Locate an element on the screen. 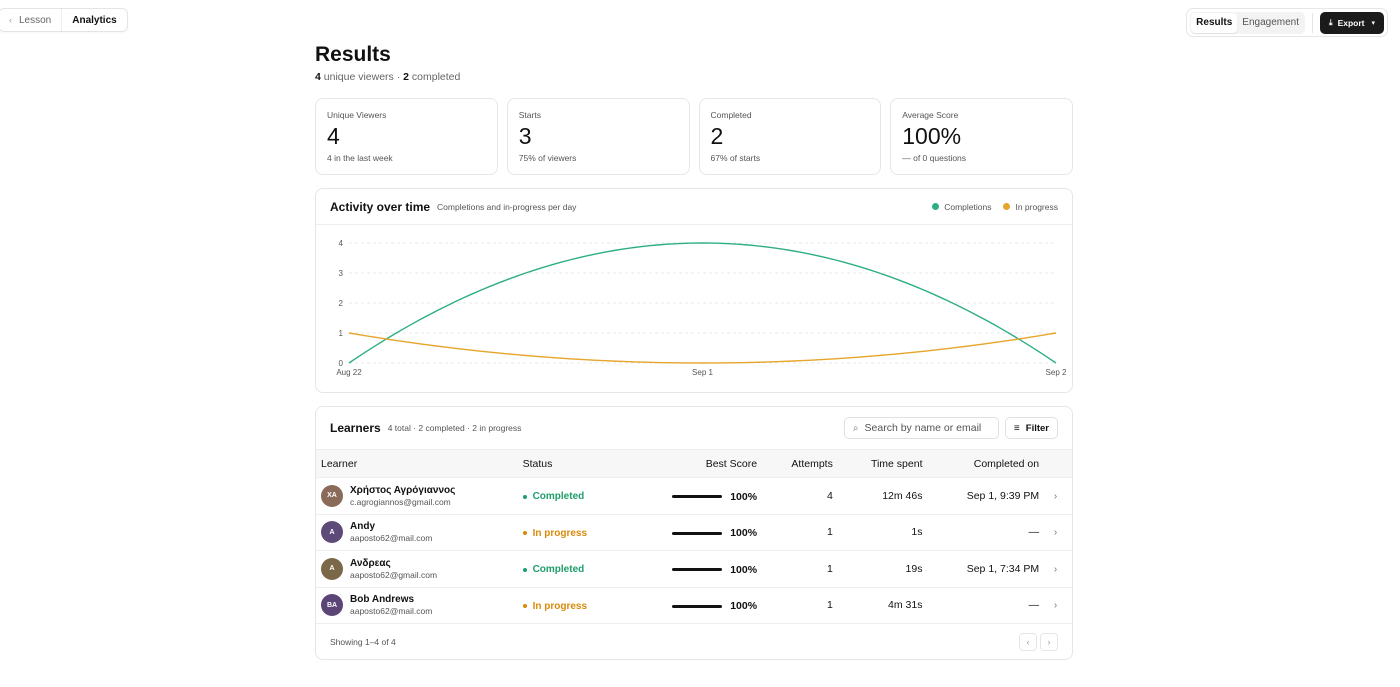  legend-item-completions: Completions is located at coordinates (961, 207).